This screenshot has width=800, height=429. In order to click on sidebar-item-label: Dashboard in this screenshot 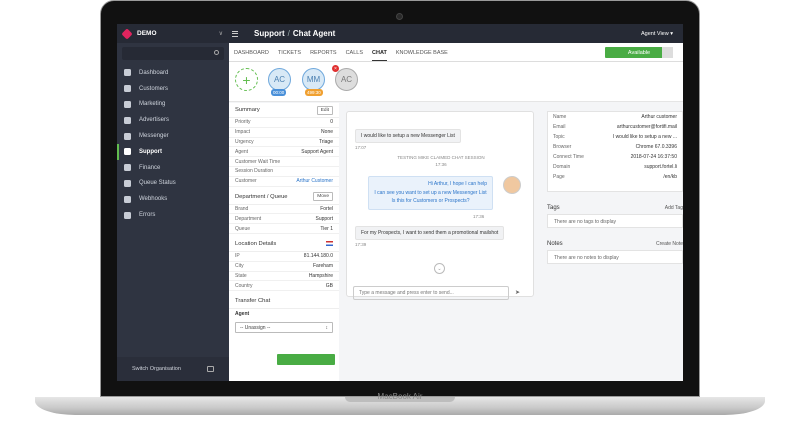, I will do `click(154, 72)`.